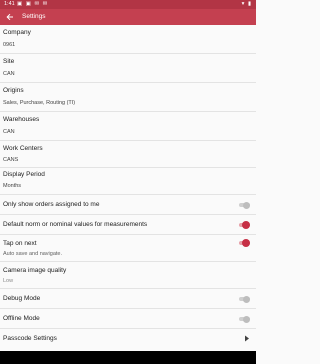 The height and width of the screenshot is (364, 320). What do you see at coordinates (39, 103) in the screenshot?
I see `setting-value: Sales, Purchase, Routing (TI)` at bounding box center [39, 103].